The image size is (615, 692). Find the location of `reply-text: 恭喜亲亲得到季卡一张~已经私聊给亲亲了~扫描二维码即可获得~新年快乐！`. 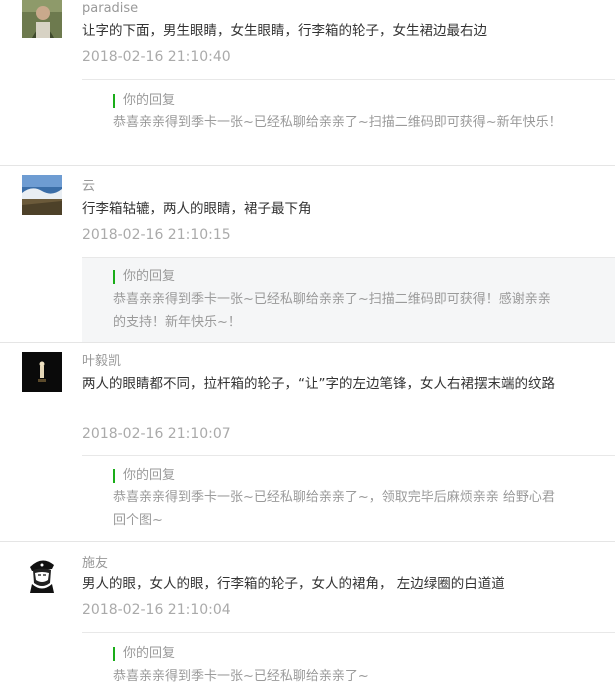

reply-text: 恭喜亲亲得到季卡一张~已经私聊给亲亲了~扫描二维码即可获得~新年快乐！ is located at coordinates (337, 122).